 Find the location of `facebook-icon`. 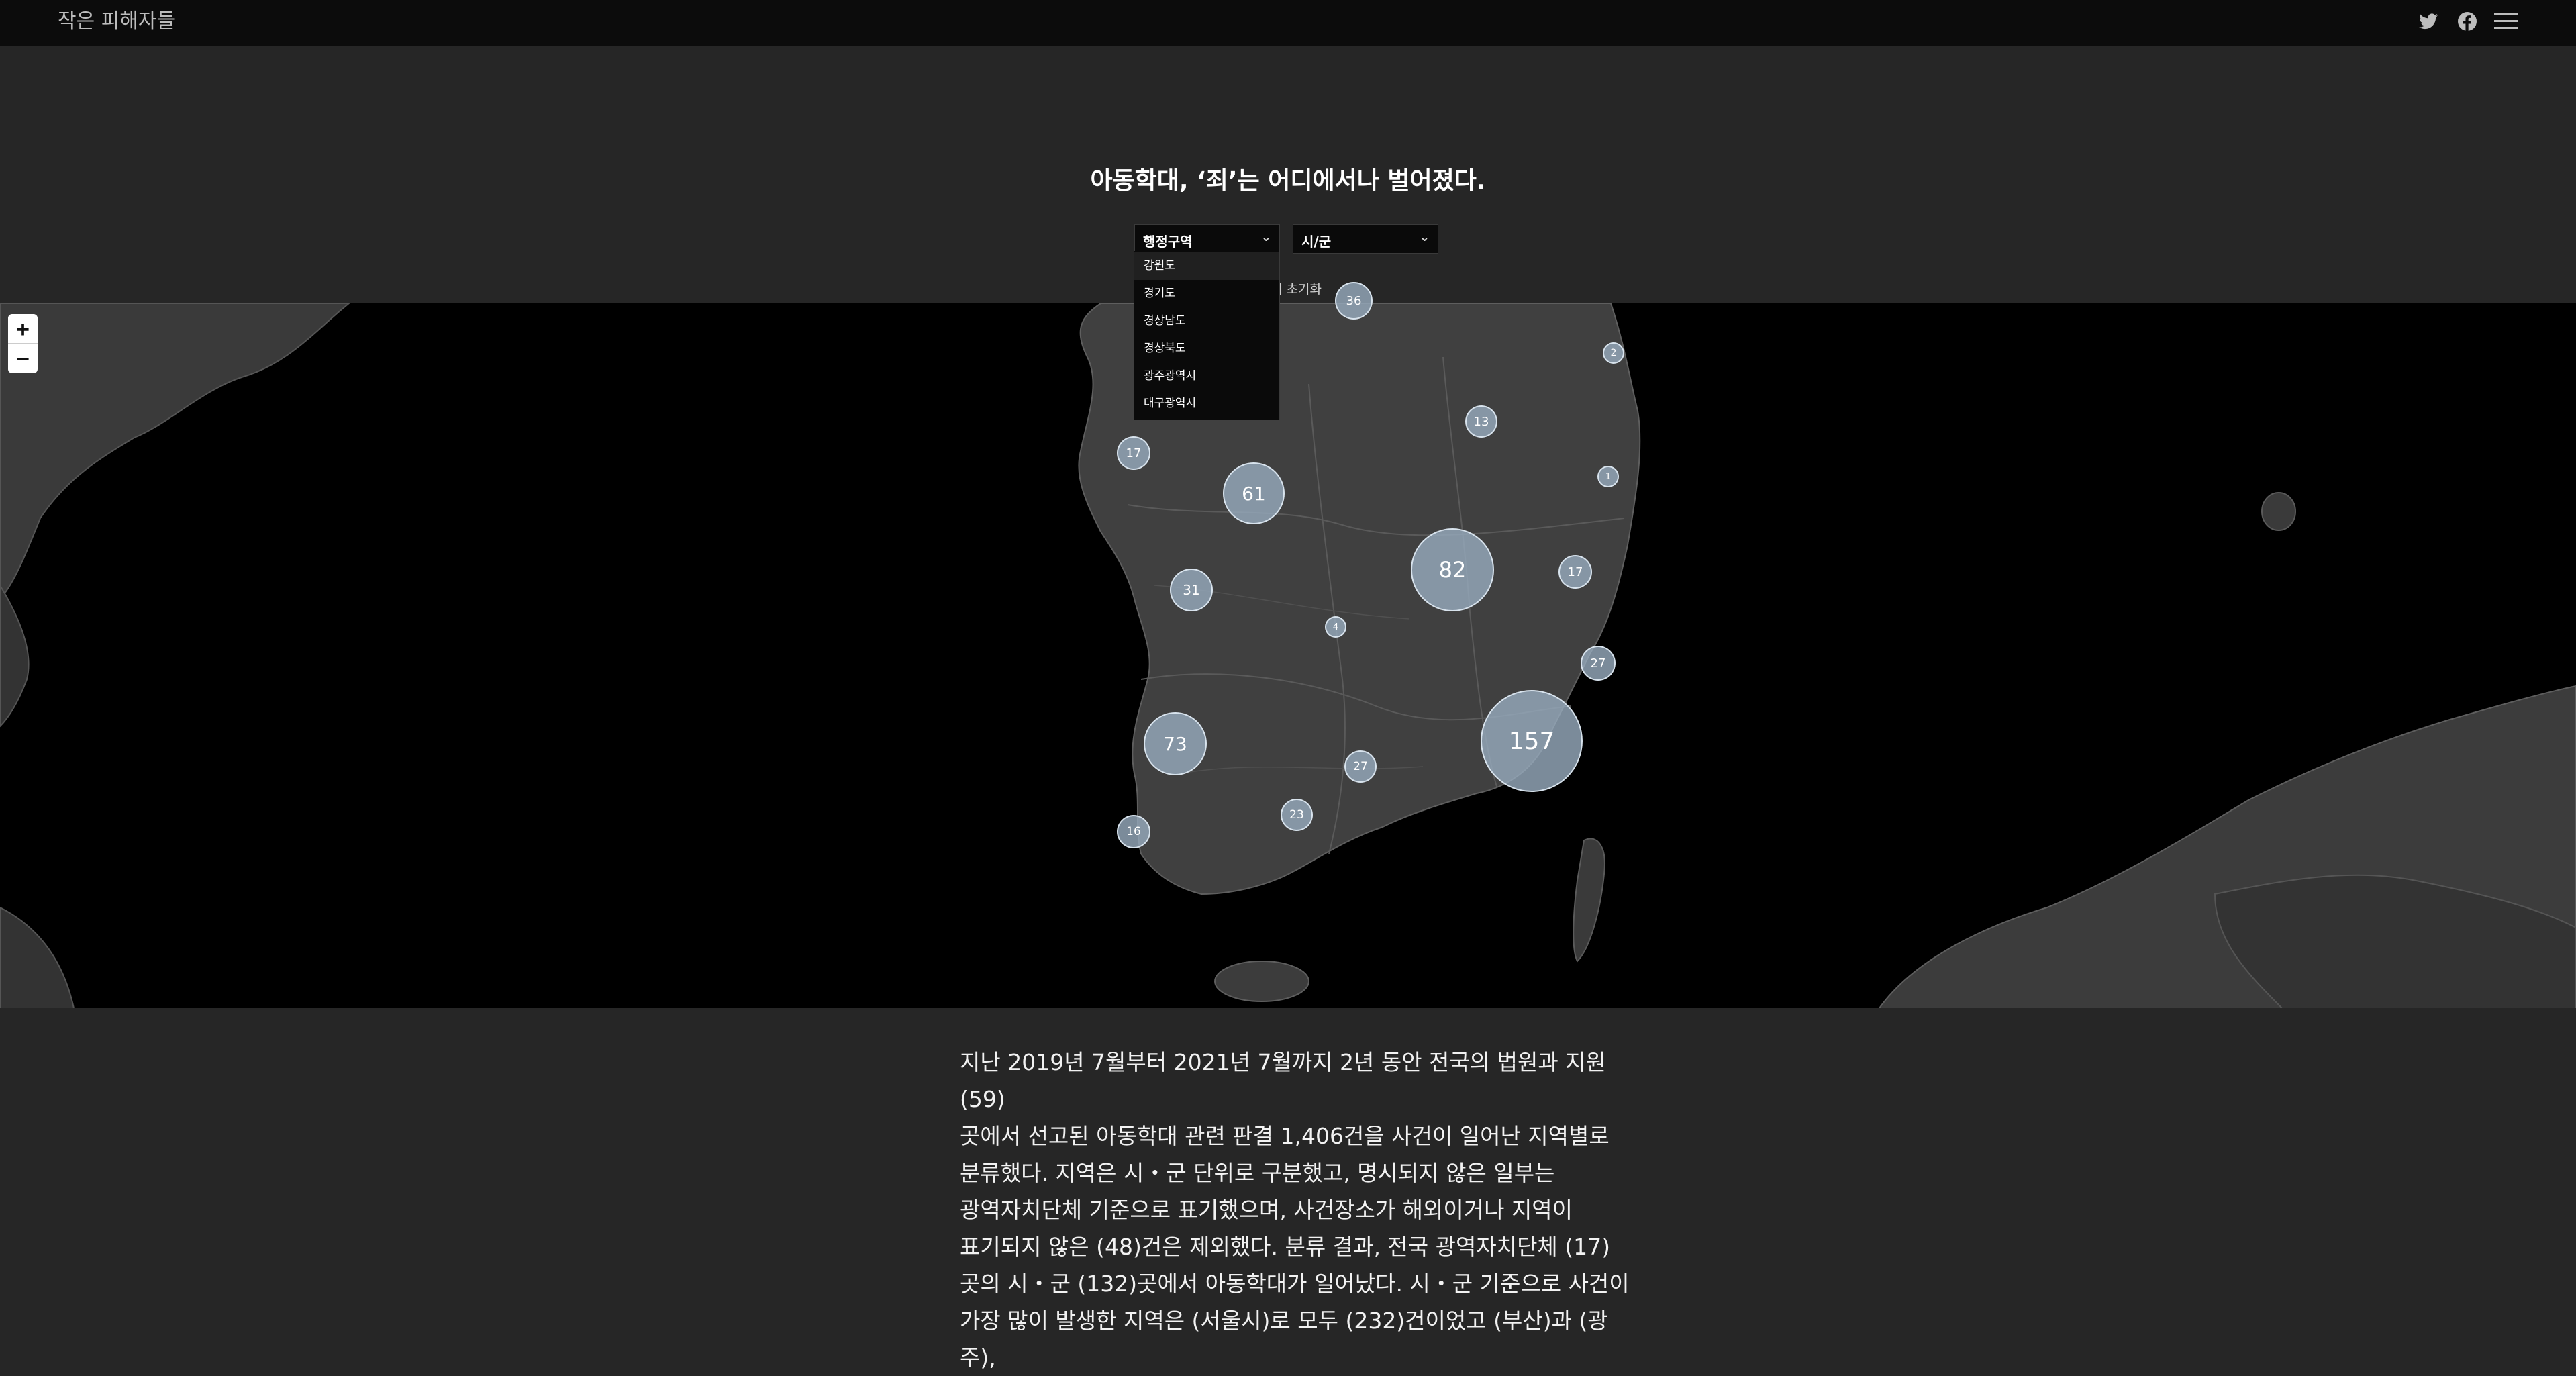

facebook-icon is located at coordinates (2467, 21).